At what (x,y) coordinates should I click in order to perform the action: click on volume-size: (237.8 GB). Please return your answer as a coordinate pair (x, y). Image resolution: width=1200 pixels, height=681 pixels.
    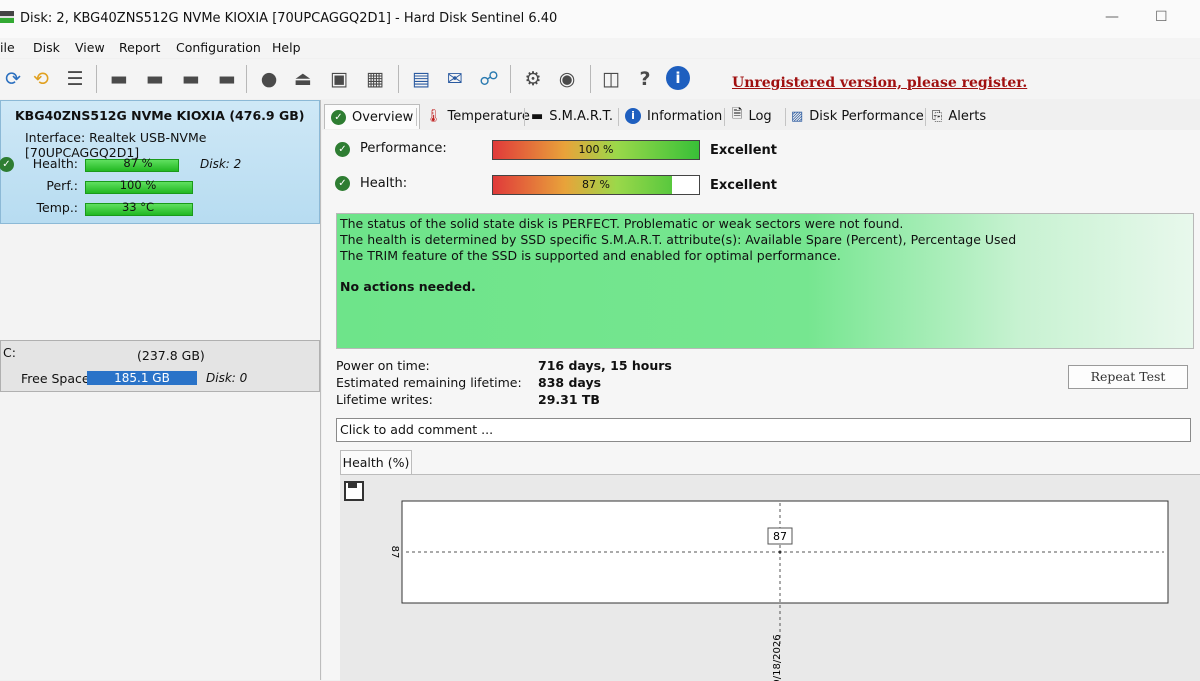
    Looking at the image, I should click on (171, 355).